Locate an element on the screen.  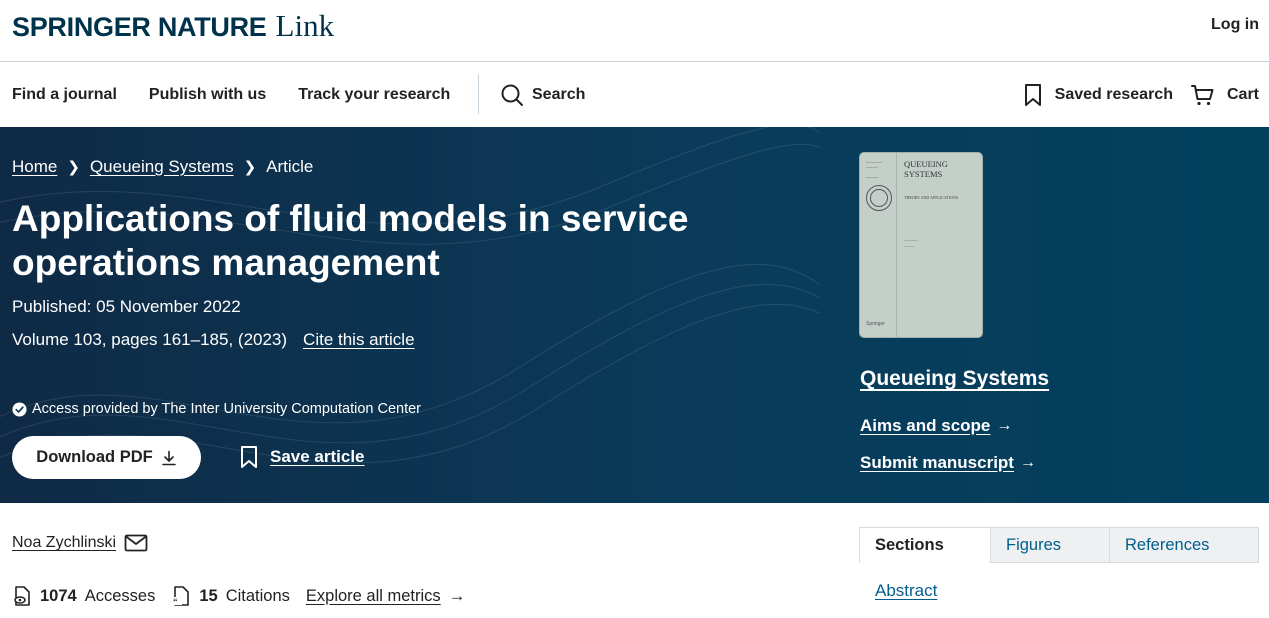
cover-spine is located at coordinates (896, 245).